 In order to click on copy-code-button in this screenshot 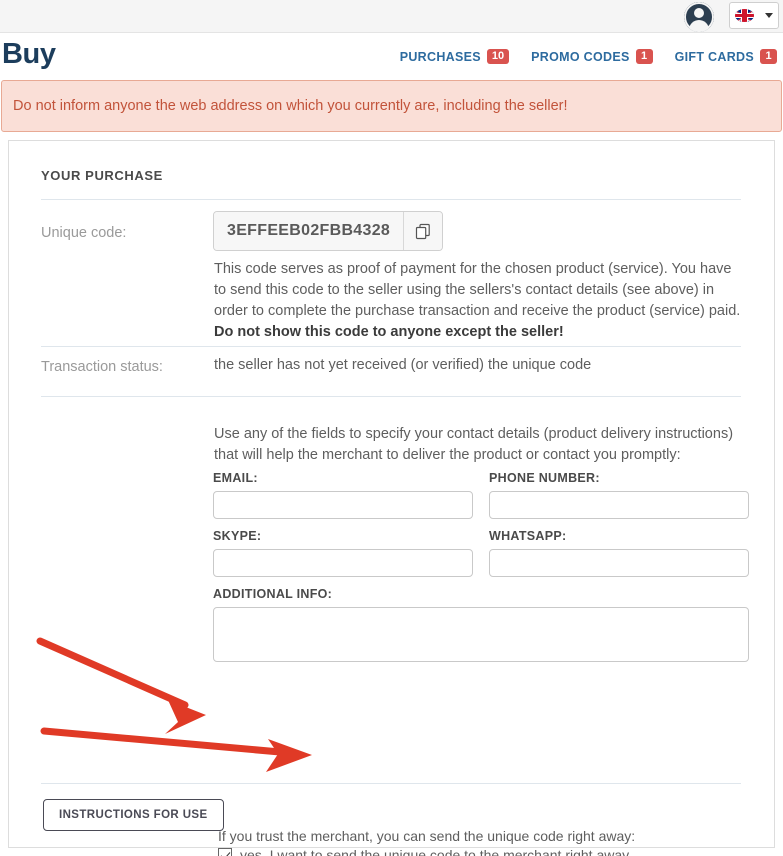, I will do `click(423, 231)`.